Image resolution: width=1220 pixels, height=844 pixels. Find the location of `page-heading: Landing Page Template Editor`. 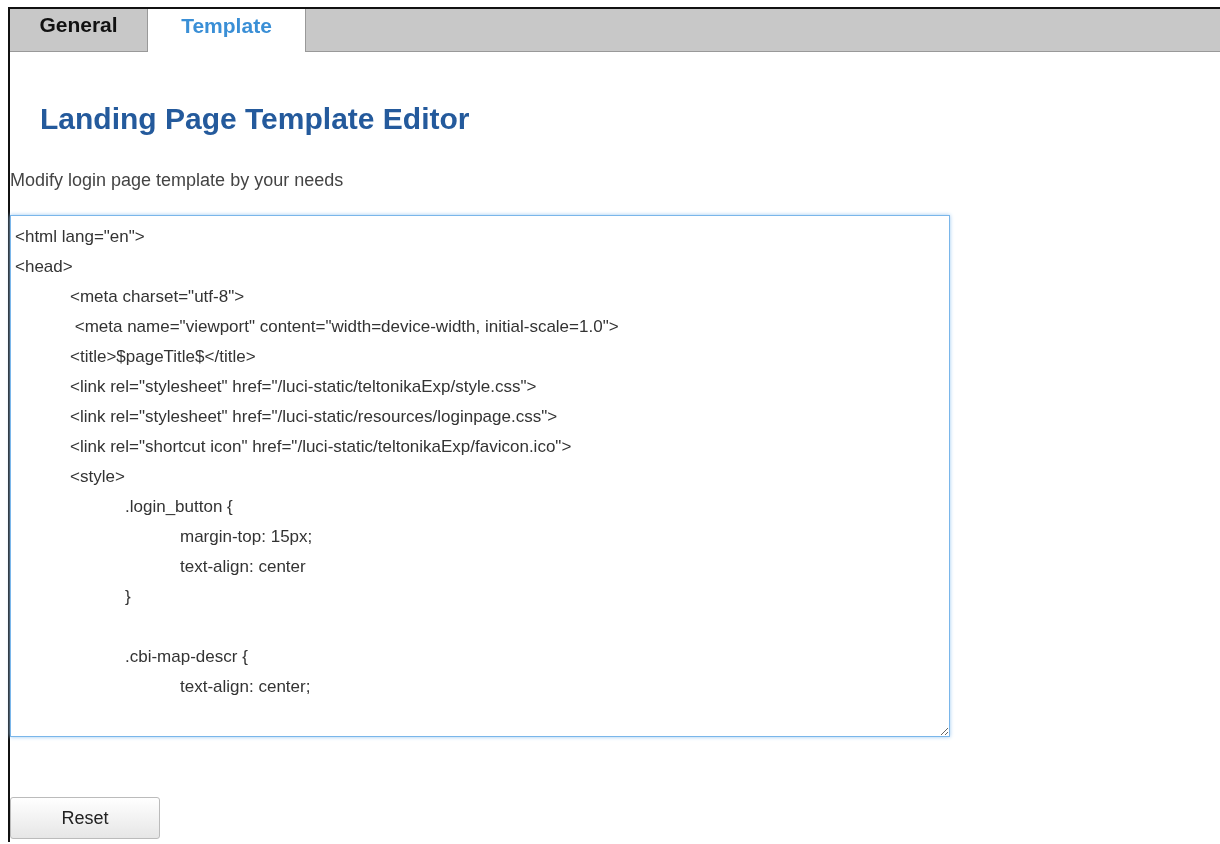

page-heading: Landing Page Template Editor is located at coordinates (255, 119).